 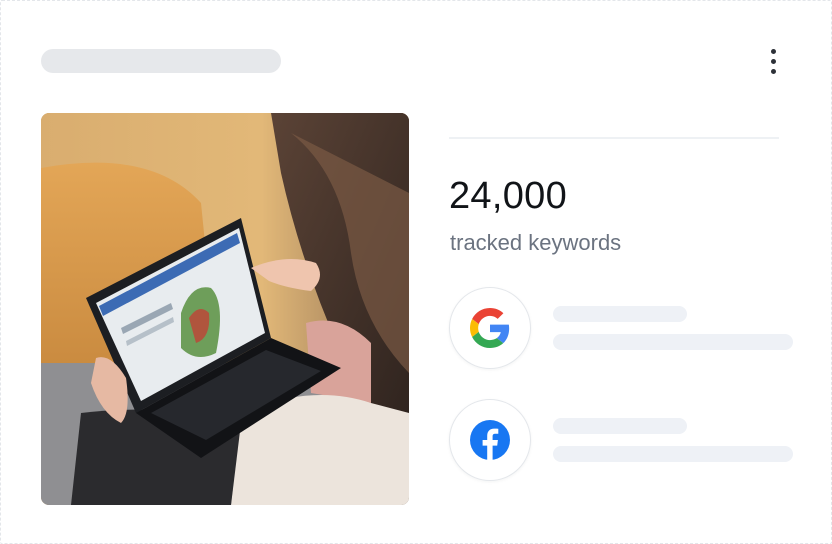 I want to click on more-vertical-icon, so click(x=773, y=51).